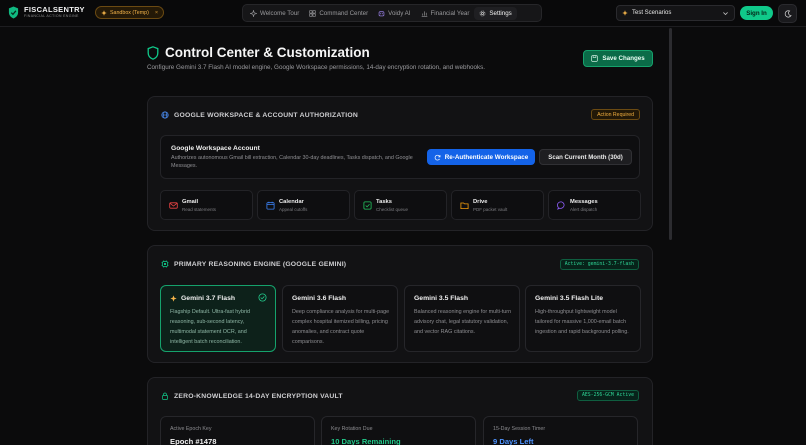  I want to click on reauth-label: Re-Authenticate Workspace, so click(486, 157).